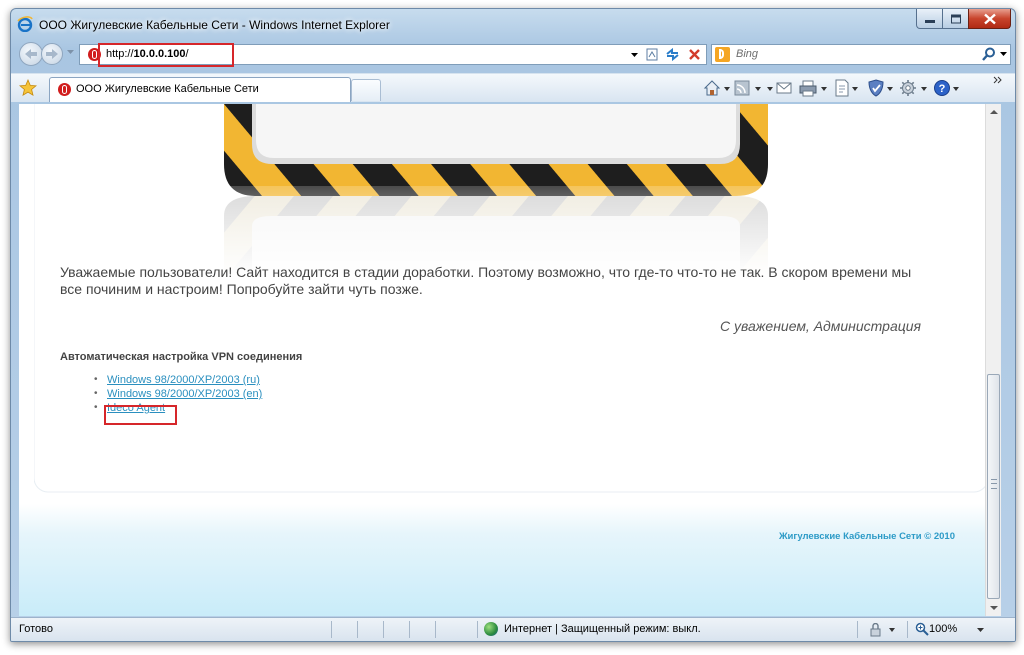 The image size is (1024, 655). I want to click on list-item: Windows 98/2000/XP/2003 (en), so click(178, 395).